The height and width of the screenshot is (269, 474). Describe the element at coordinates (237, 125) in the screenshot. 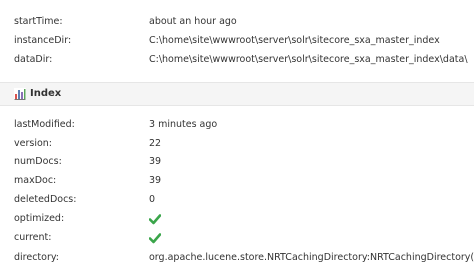

I see `lastmodified-row: lastModified: 3 minutes ago` at that location.